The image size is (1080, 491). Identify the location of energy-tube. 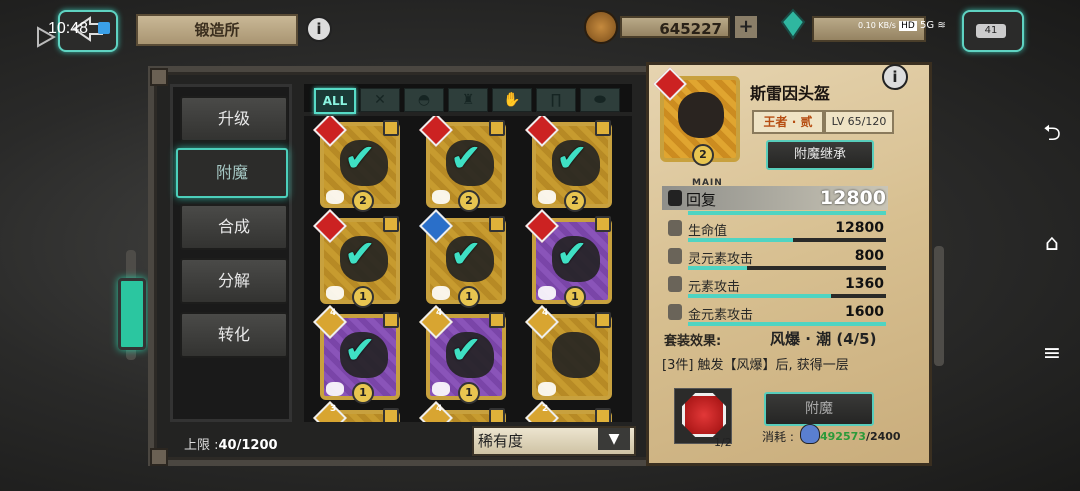
(132, 314).